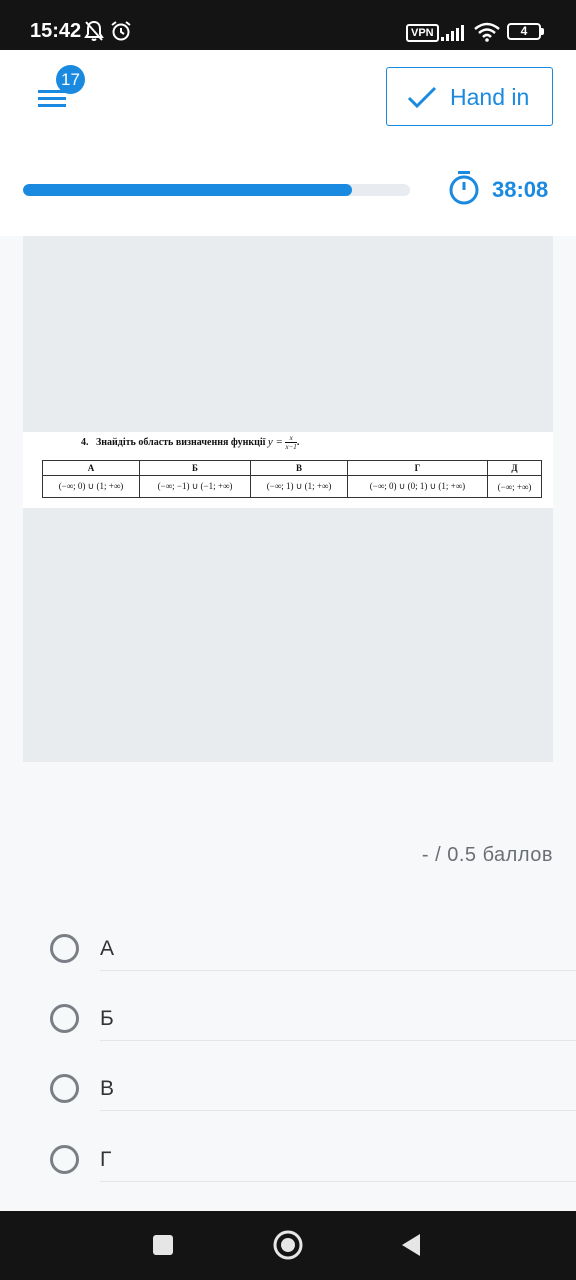 The width and height of the screenshot is (576, 1280). Describe the element at coordinates (487, 855) in the screenshot. I see `score-text: - / 0.5 баллов` at that location.